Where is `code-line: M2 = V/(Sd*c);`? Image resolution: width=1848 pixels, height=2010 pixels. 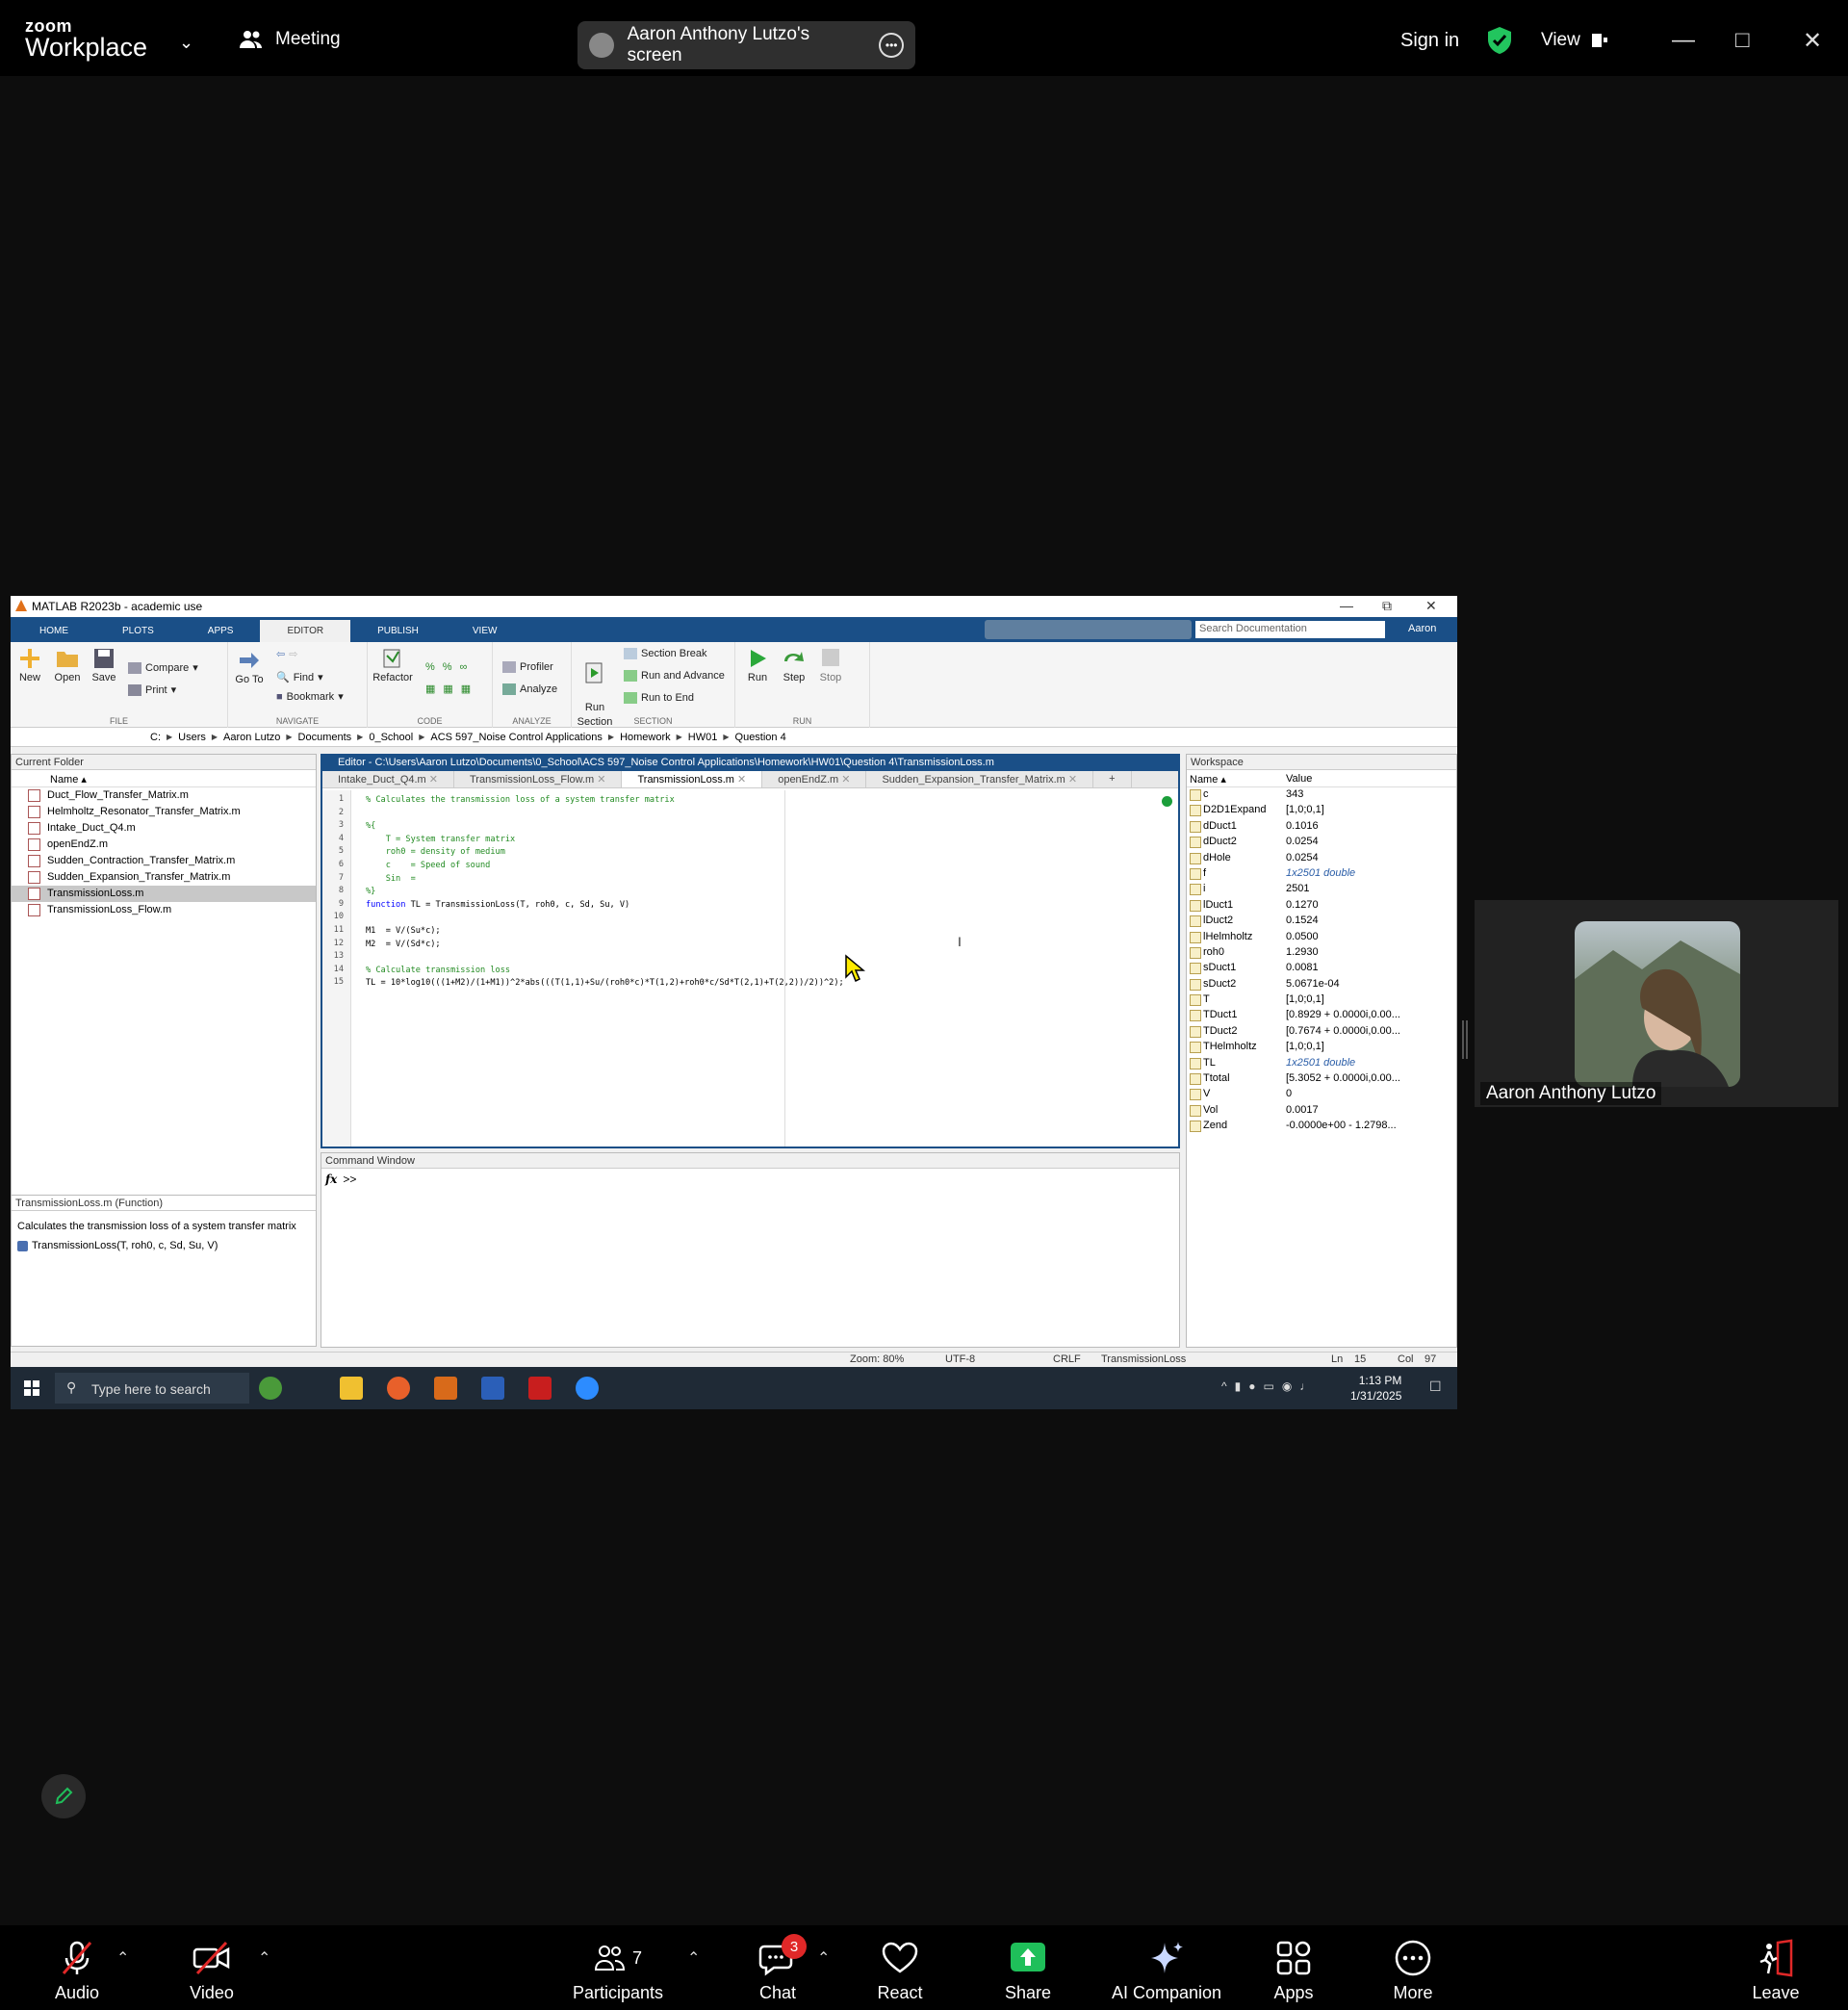
code-line: M2 = V/(Sd*c); is located at coordinates (605, 946).